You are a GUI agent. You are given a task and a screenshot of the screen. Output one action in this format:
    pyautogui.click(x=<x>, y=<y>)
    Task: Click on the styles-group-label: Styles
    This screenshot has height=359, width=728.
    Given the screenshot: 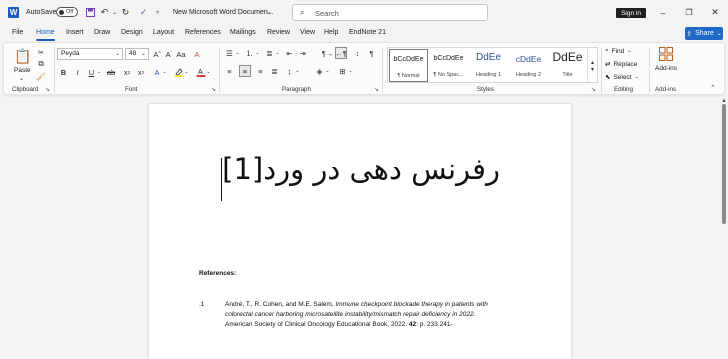 What is the action you would take?
    pyautogui.click(x=485, y=89)
    